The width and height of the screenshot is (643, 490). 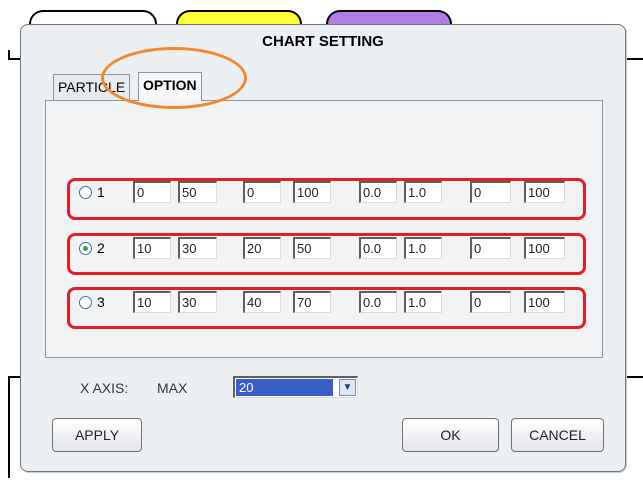 I want to click on tab-particle: PARTICLE, so click(x=92, y=87).